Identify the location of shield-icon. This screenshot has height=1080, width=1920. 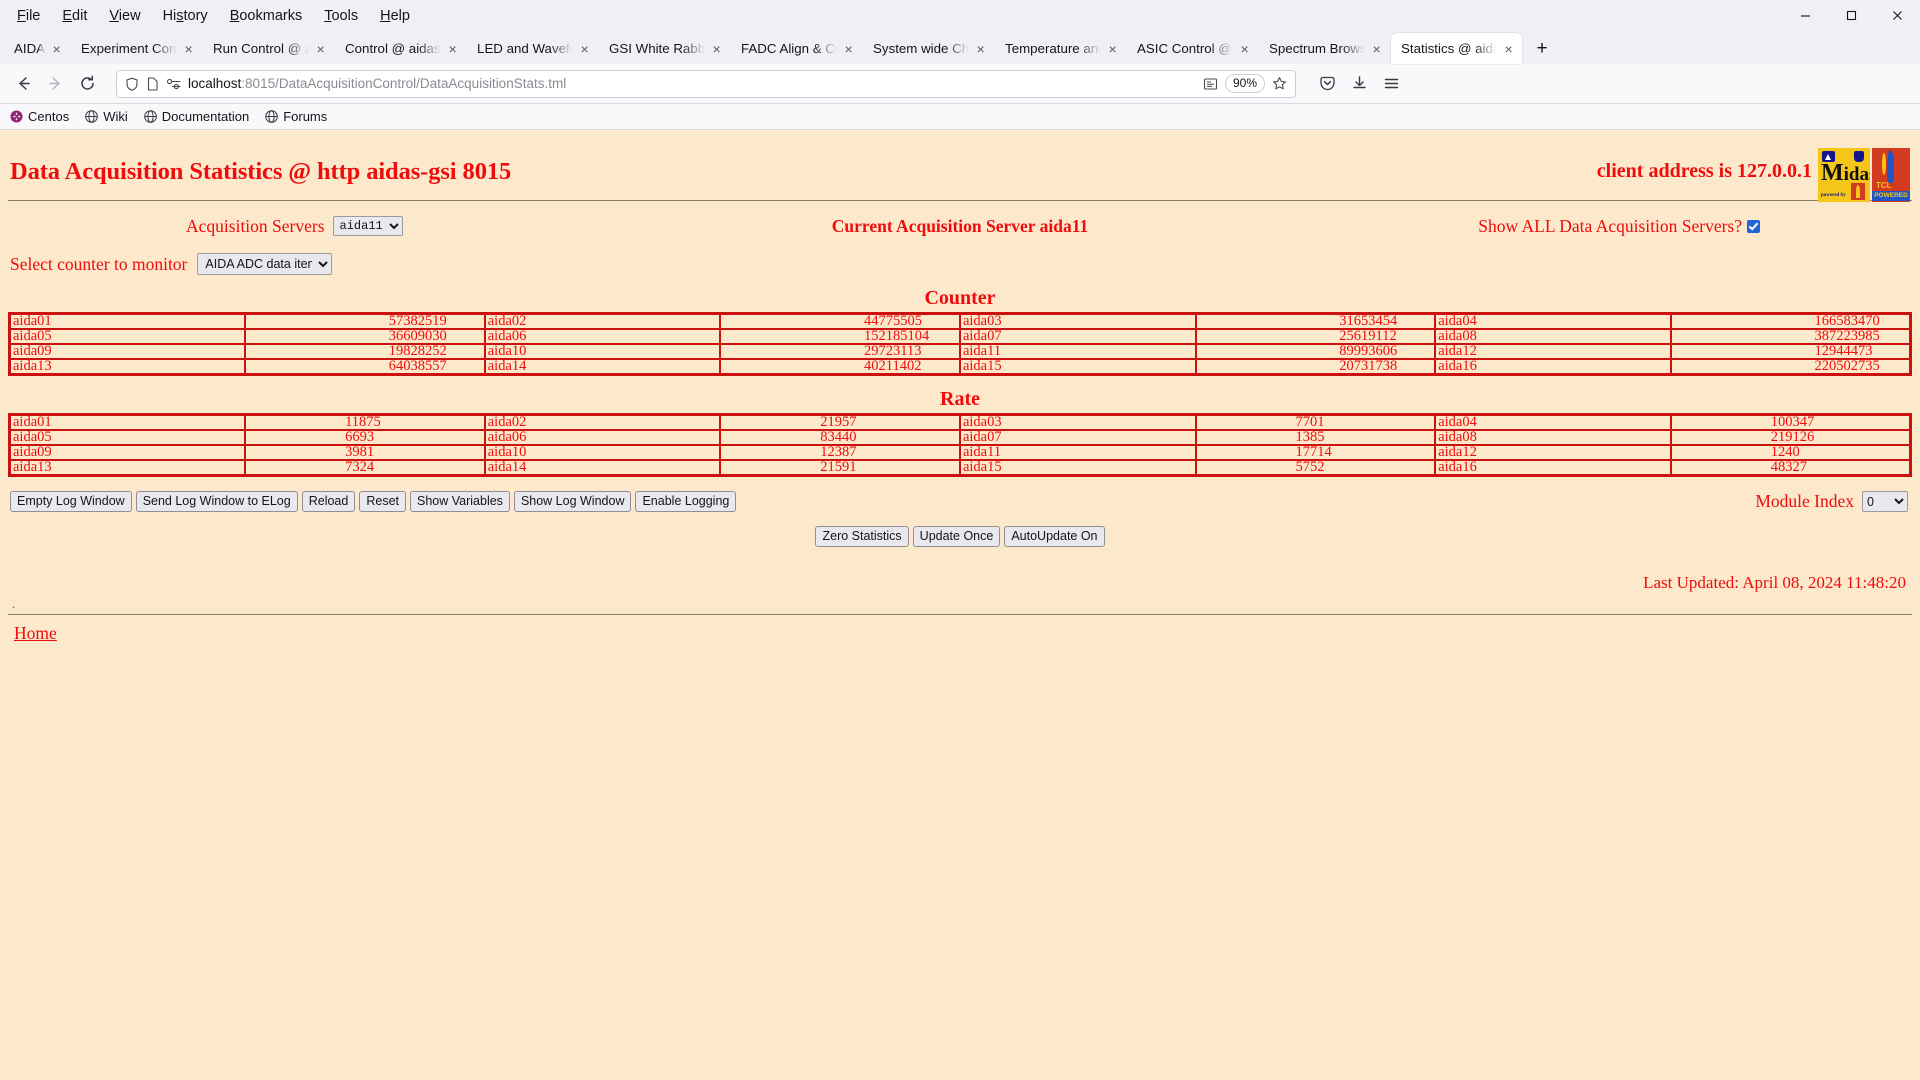
(132, 84).